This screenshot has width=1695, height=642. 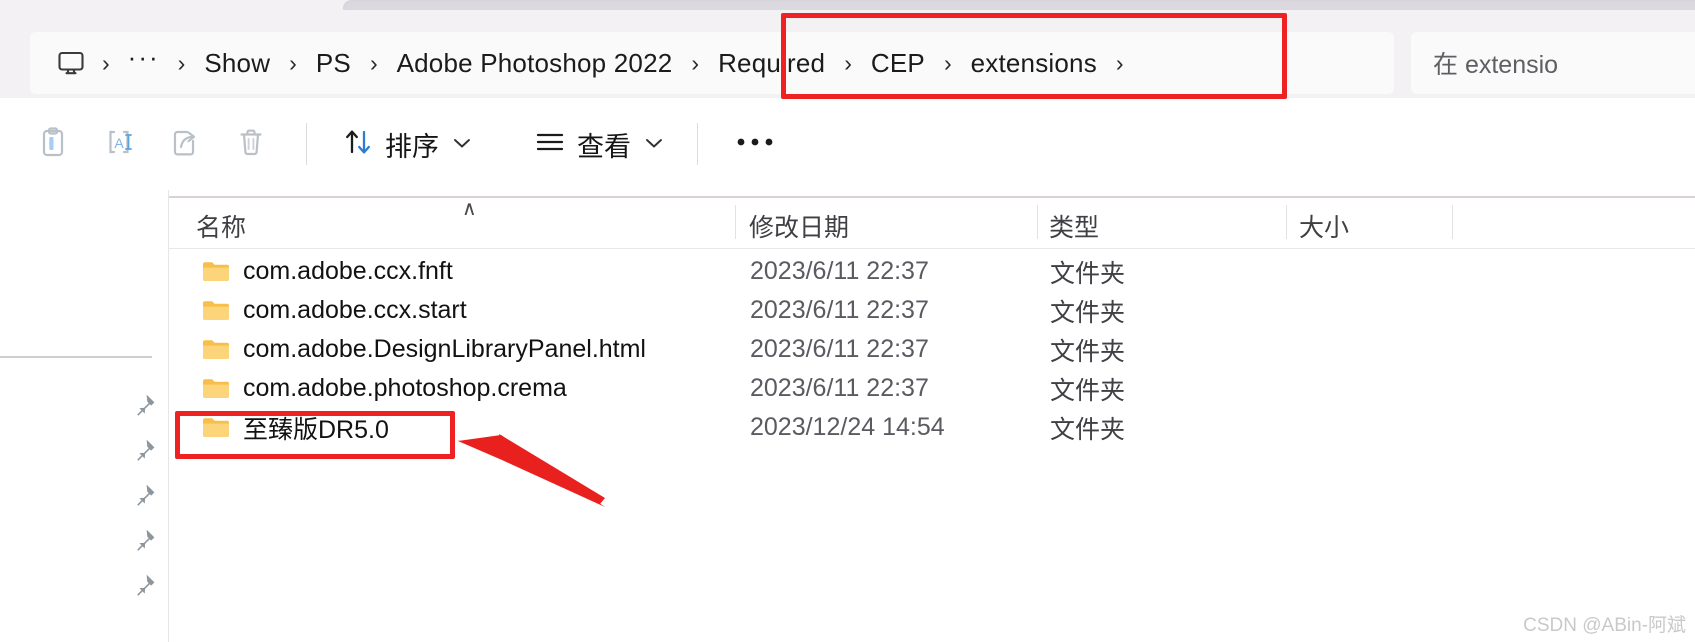 I want to click on file-name-cell: com.adobe.ccx.fnft, so click(x=327, y=271).